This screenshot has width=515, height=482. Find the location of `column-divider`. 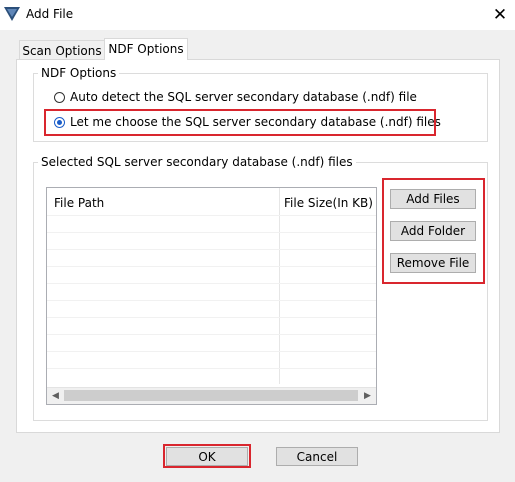

column-divider is located at coordinates (279, 286).